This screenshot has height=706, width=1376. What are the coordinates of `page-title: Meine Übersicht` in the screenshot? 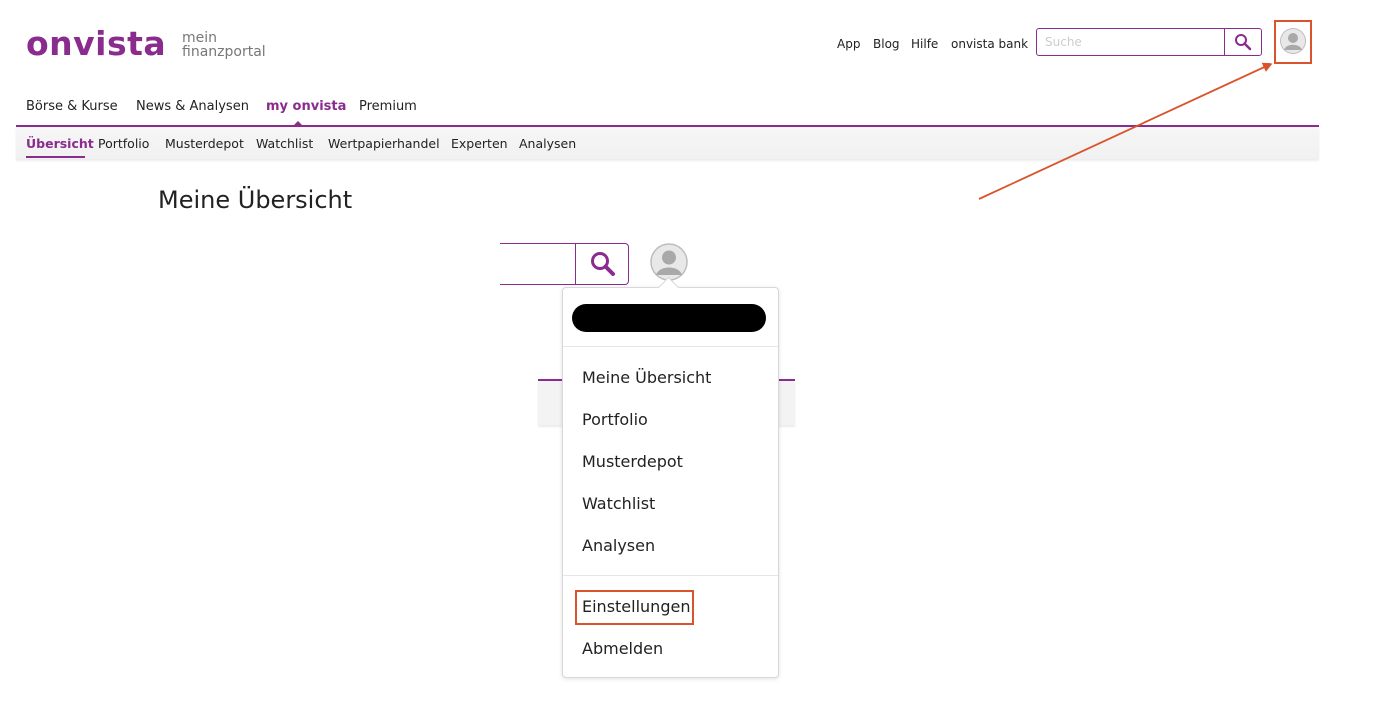 It's located at (255, 200).